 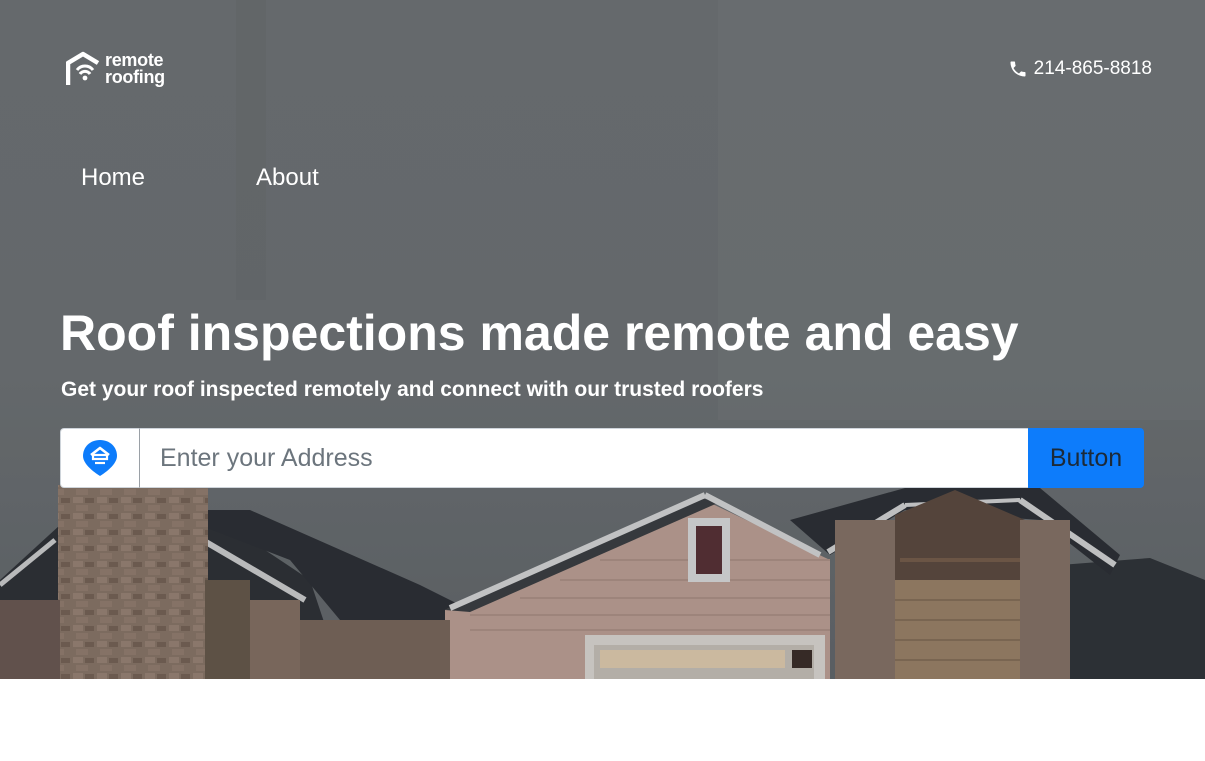 I want to click on address-input, so click(x=584, y=458).